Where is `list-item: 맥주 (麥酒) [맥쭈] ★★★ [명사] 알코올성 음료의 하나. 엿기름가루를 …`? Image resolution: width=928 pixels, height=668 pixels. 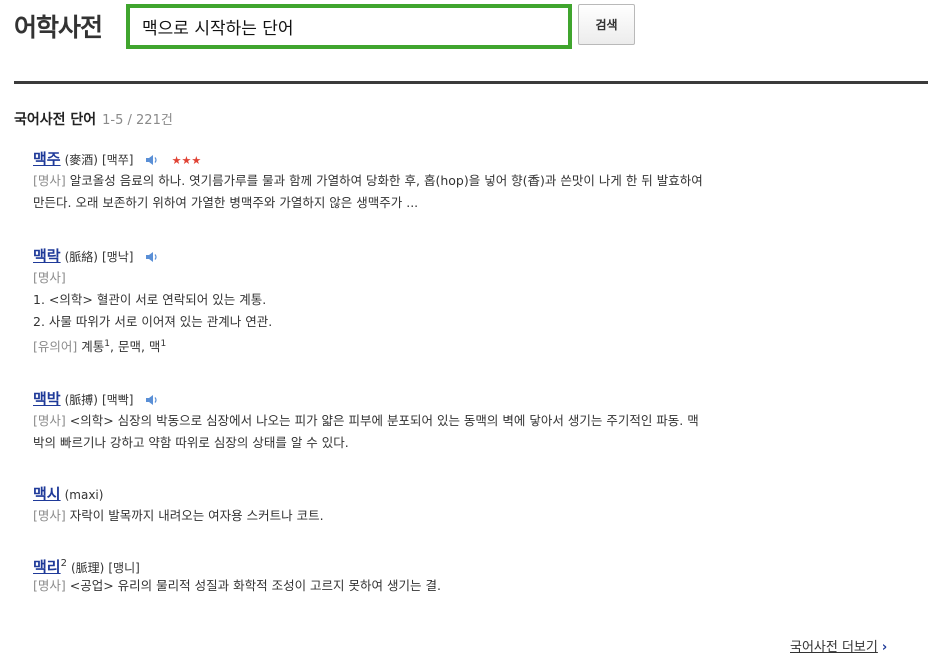
list-item: 맥주 (麥酒) [맥쭈] ★★★ [명사] 알코올성 음료의 하나. 엿기름가루를 … is located at coordinates (468, 181).